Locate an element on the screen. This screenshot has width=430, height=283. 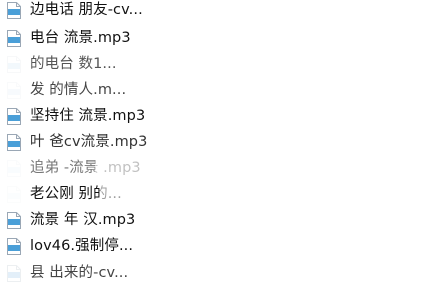
list-item: 追弟 -流景 .mp3 is located at coordinates (70, 168).